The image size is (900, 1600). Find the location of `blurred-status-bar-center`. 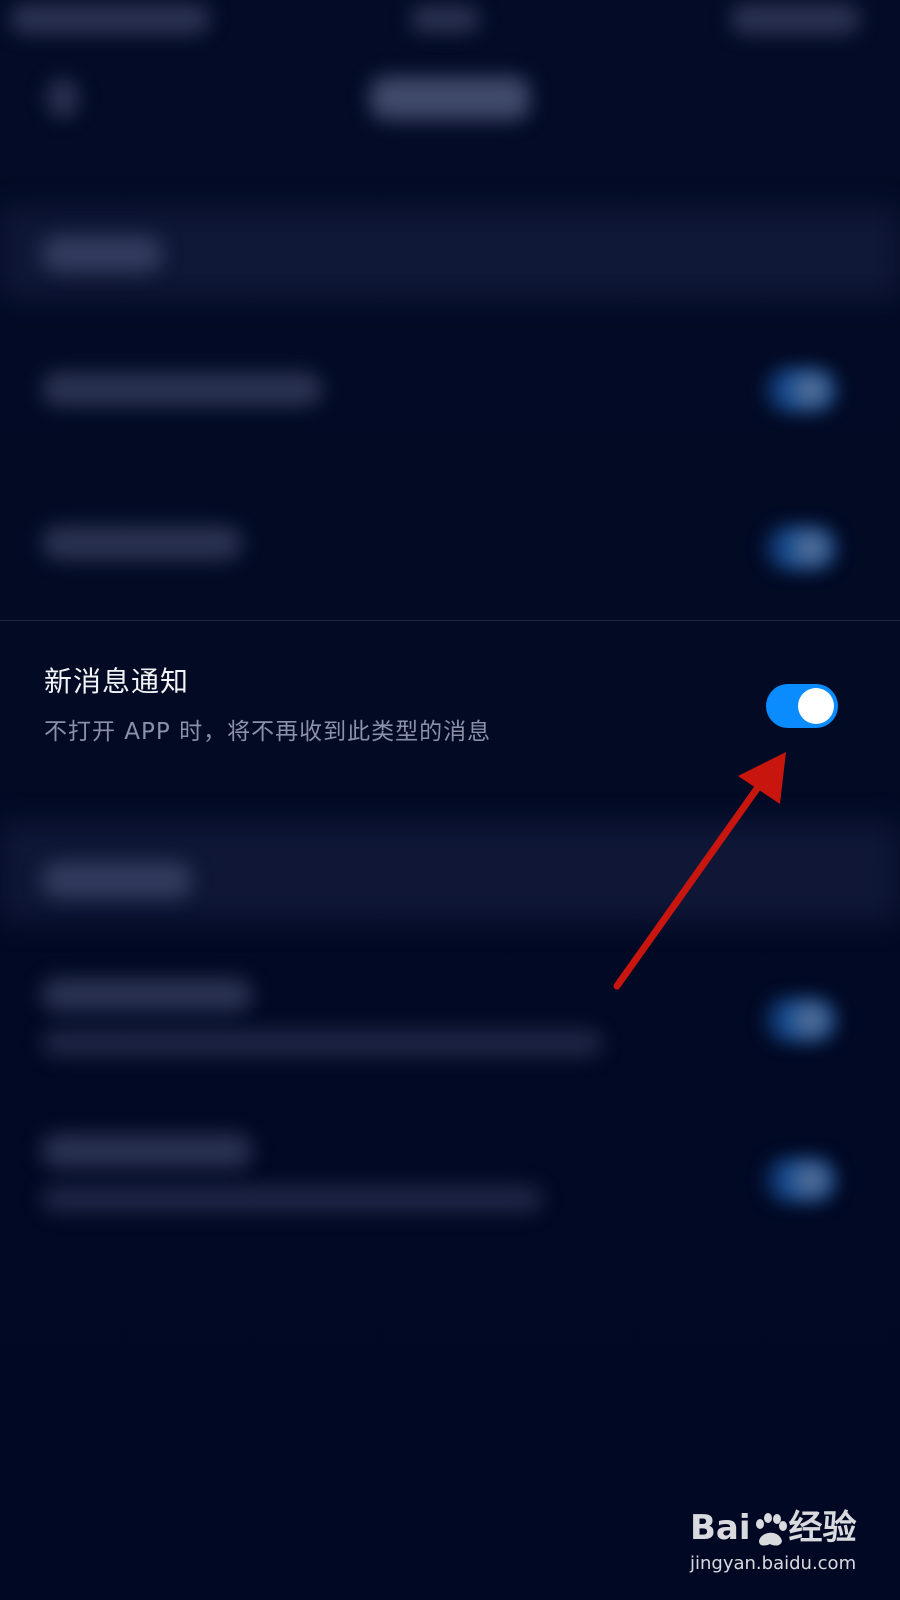

blurred-status-bar-center is located at coordinates (445, 19).